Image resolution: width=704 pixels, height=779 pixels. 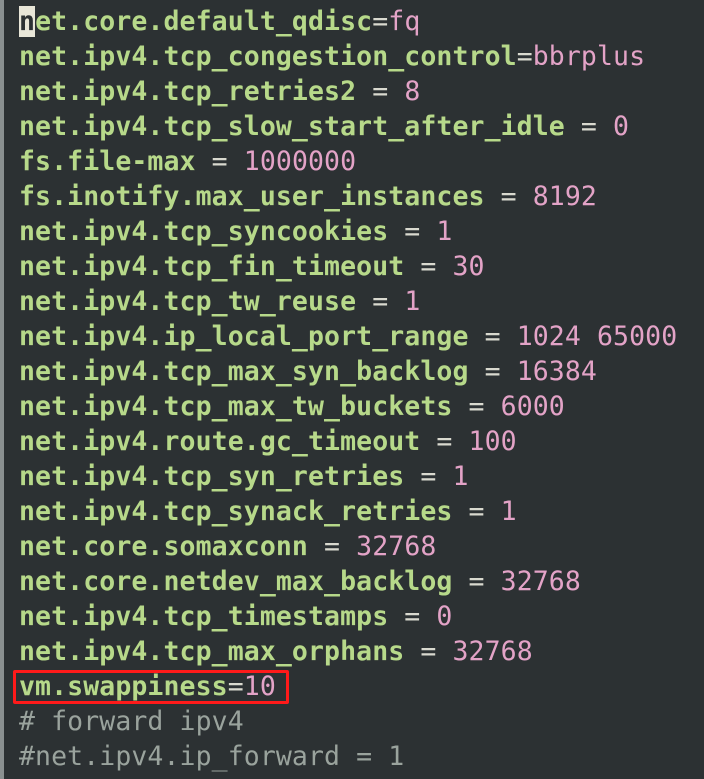 What do you see at coordinates (204, 231) in the screenshot?
I see `config-key: net.ipv4.tcp_syncookies` at bounding box center [204, 231].